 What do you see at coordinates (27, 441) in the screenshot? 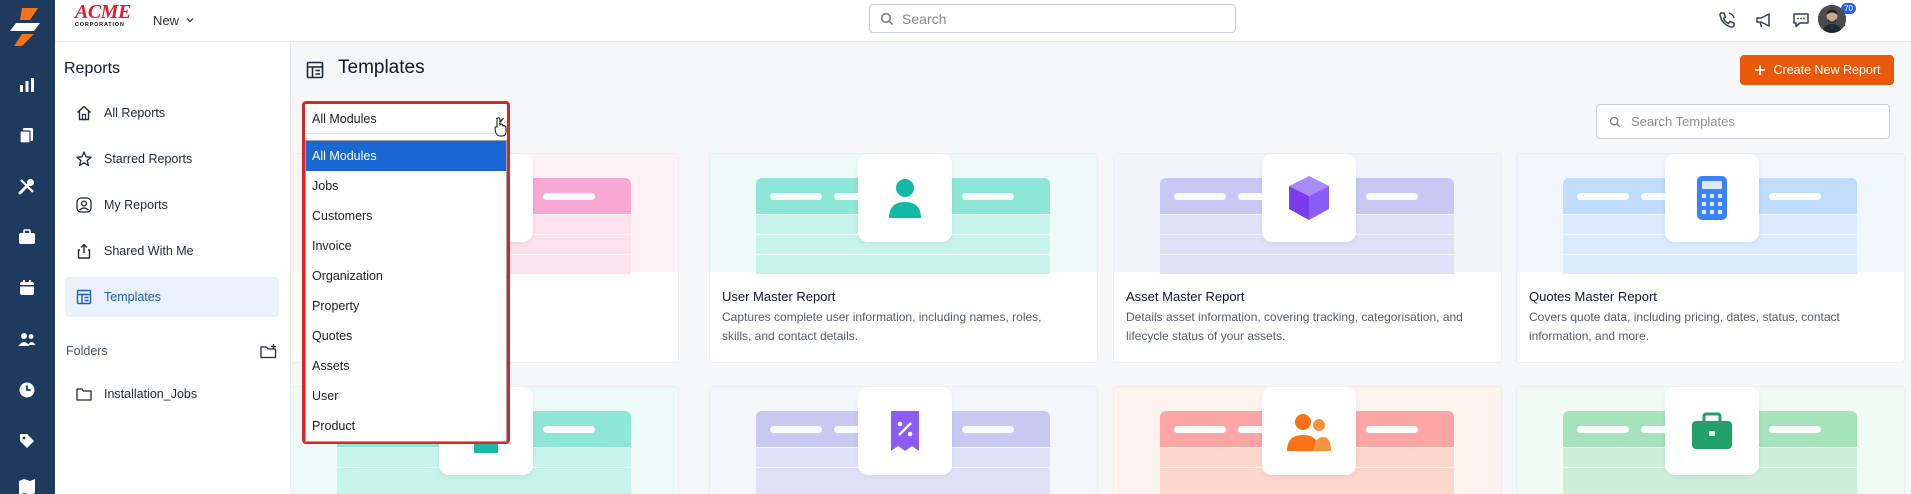
I see `tag-icon` at bounding box center [27, 441].